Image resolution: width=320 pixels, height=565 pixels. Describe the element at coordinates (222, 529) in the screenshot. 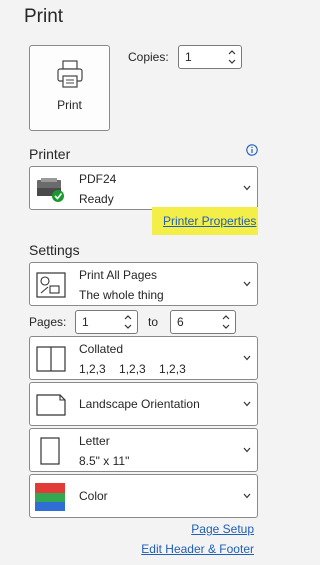

I see `page-setup-link: Page Setup` at that location.